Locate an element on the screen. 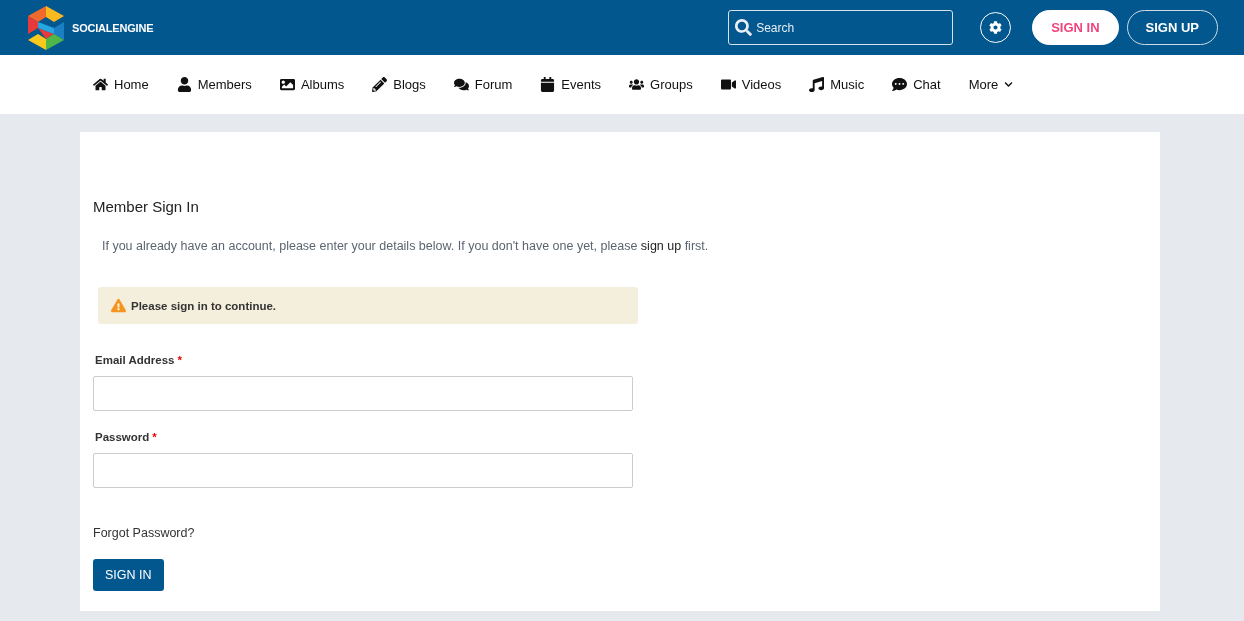  settings-icon is located at coordinates (996, 27).